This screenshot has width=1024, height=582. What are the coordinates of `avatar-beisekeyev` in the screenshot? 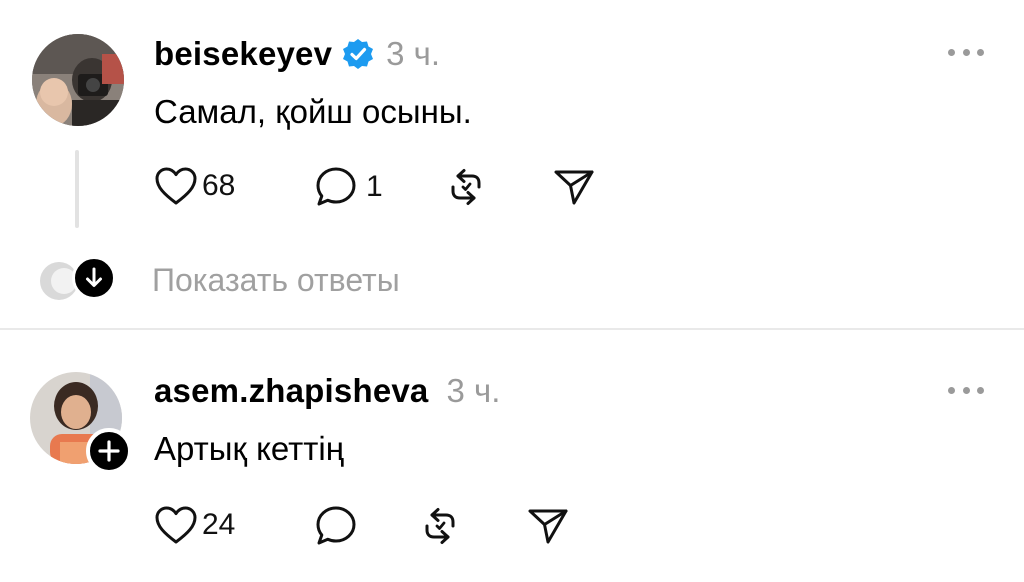 It's located at (78, 80).